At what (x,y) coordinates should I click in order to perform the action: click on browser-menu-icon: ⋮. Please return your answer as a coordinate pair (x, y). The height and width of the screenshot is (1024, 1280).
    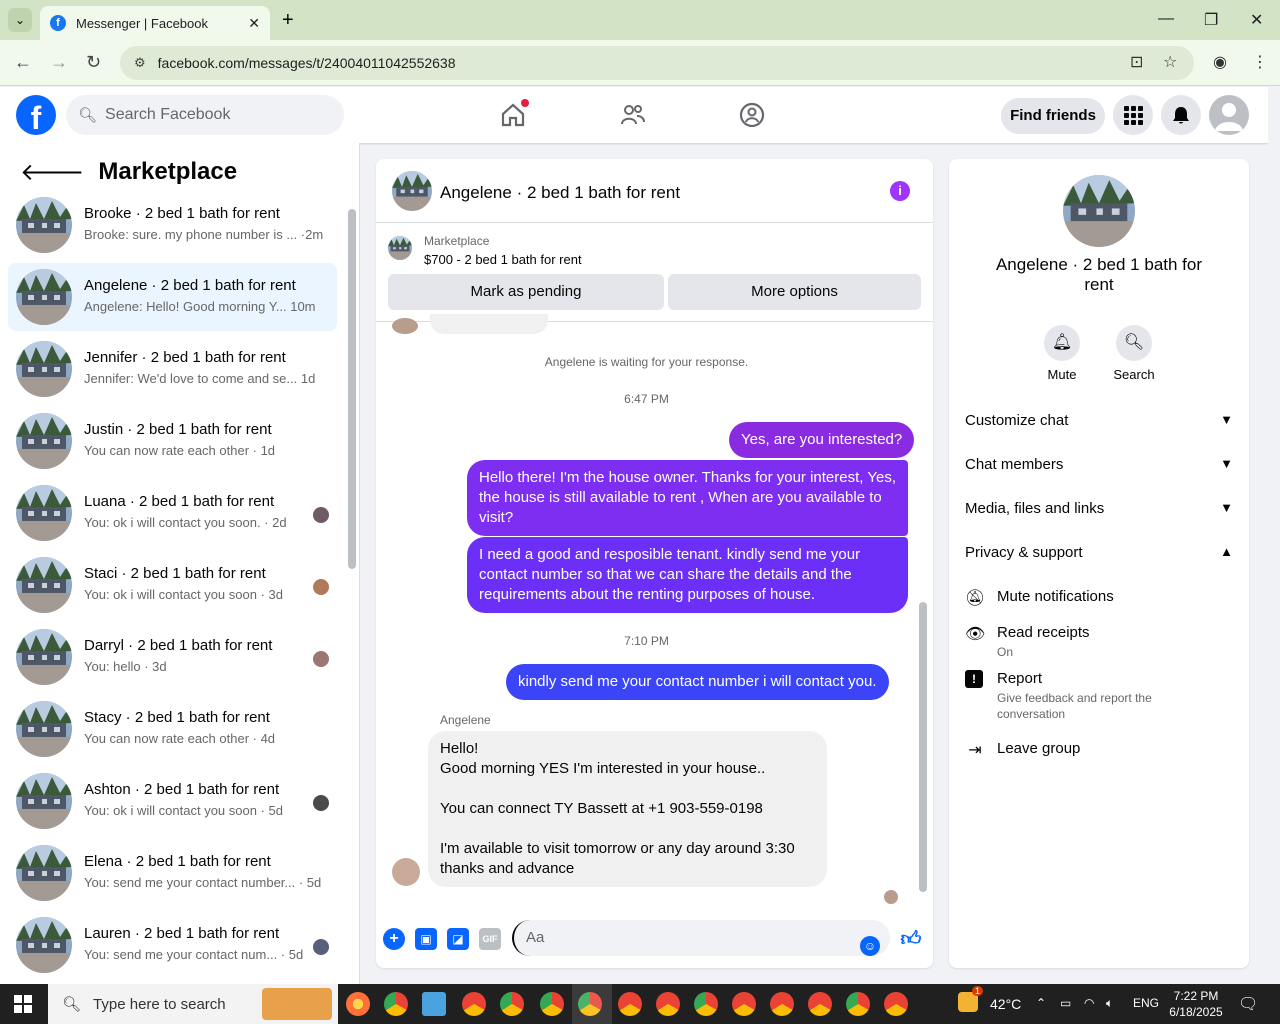
    Looking at the image, I should click on (1260, 62).